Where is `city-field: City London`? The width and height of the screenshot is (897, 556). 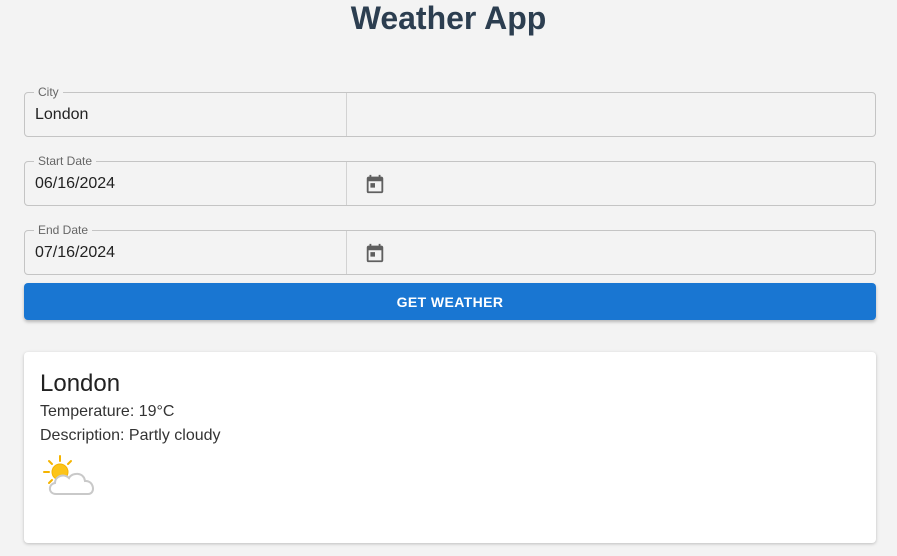
city-field: City London is located at coordinates (450, 111).